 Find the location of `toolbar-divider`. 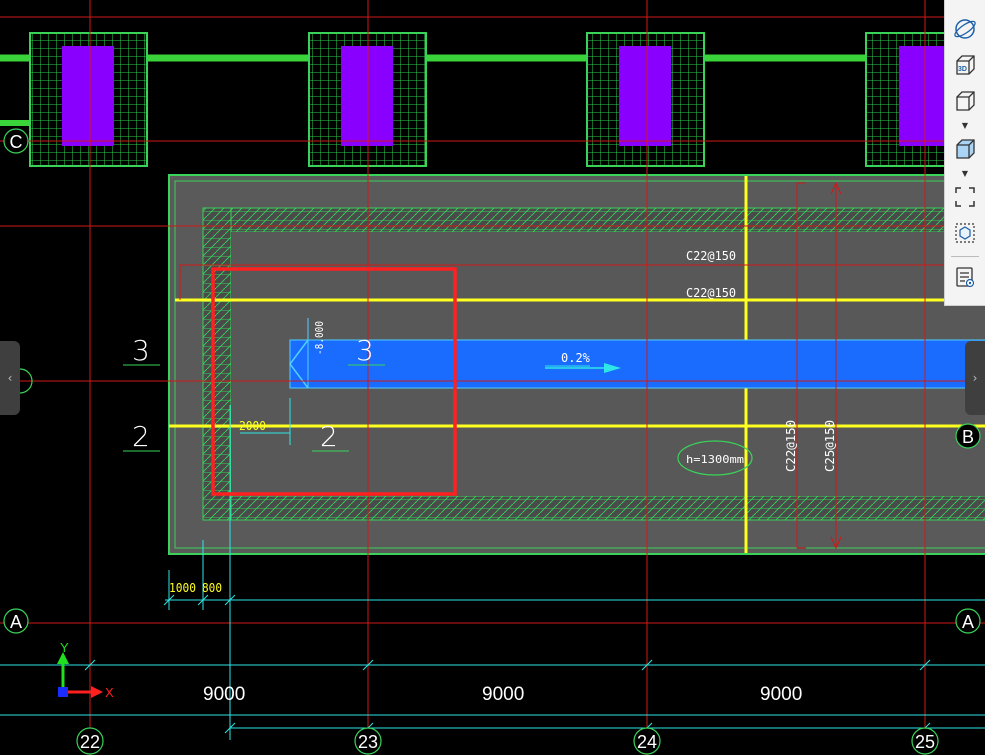

toolbar-divider is located at coordinates (965, 256).